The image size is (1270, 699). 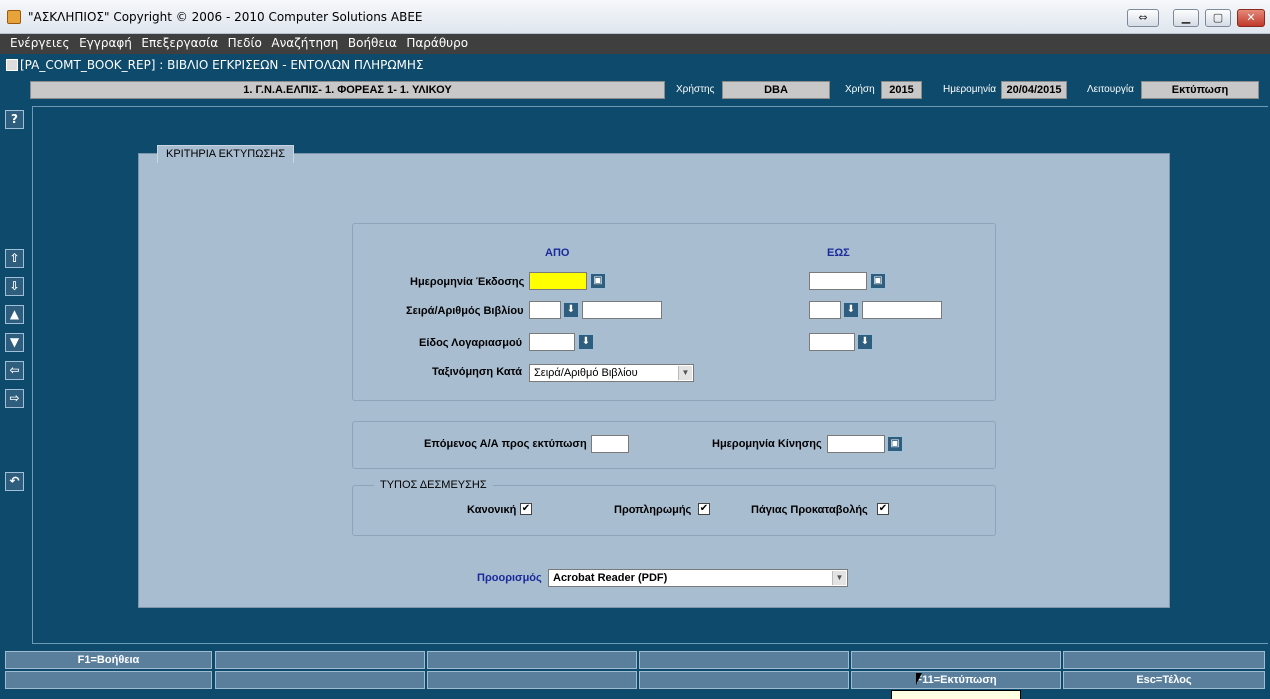 I want to click on sort-by-select: Σειρά/Αριθμό Βιβλίου ▼, so click(x=611, y=373).